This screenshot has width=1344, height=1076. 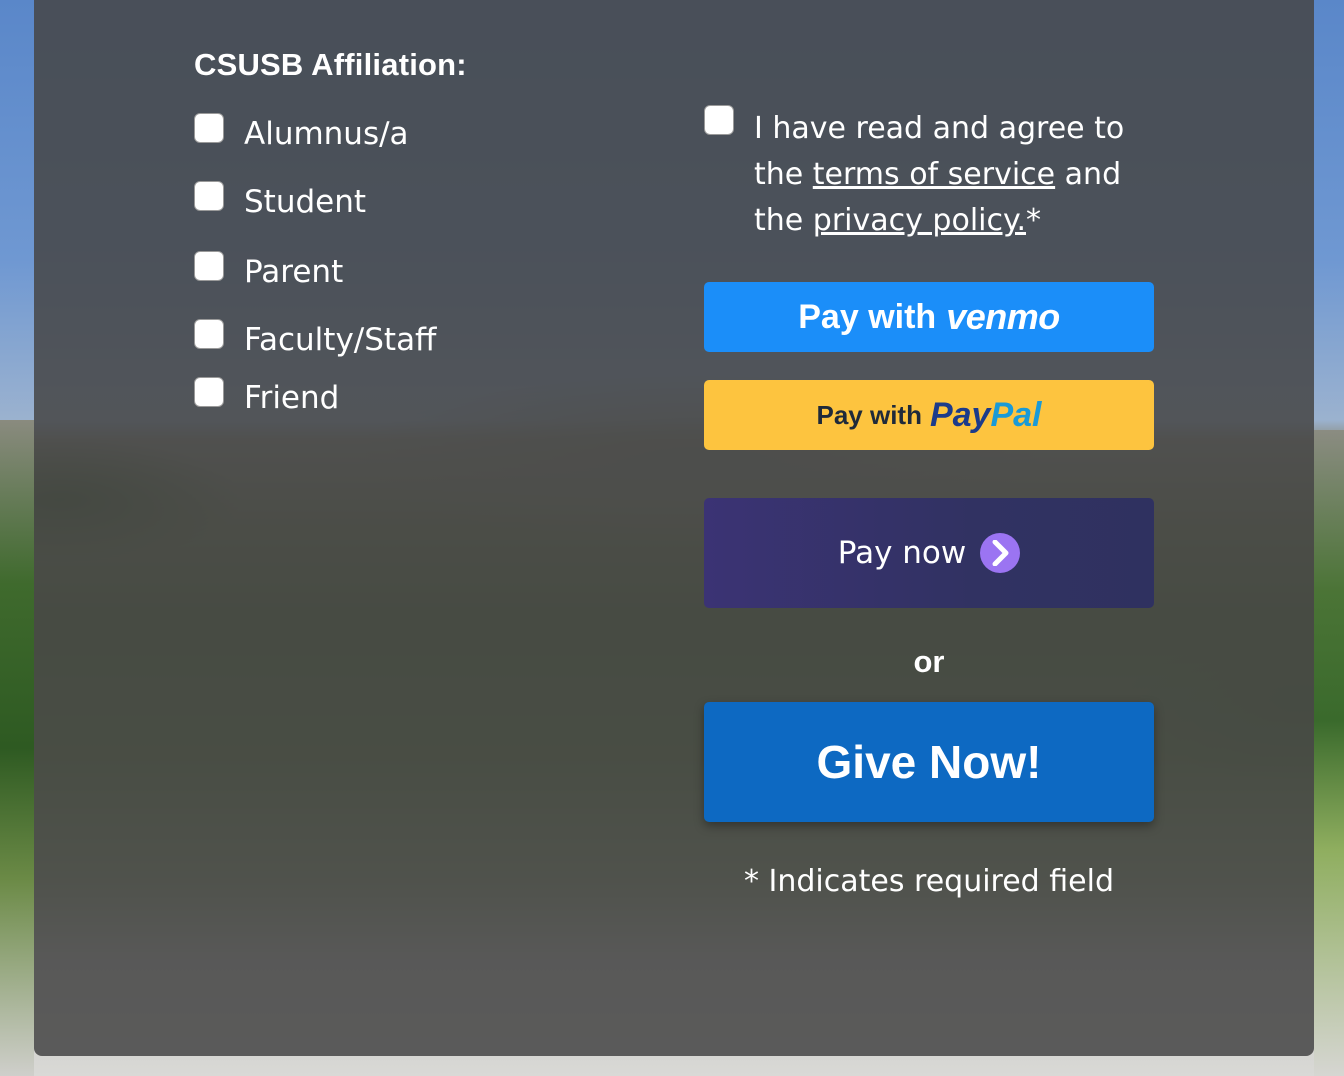 I want to click on required-asterisk: *, so click(x=1033, y=220).